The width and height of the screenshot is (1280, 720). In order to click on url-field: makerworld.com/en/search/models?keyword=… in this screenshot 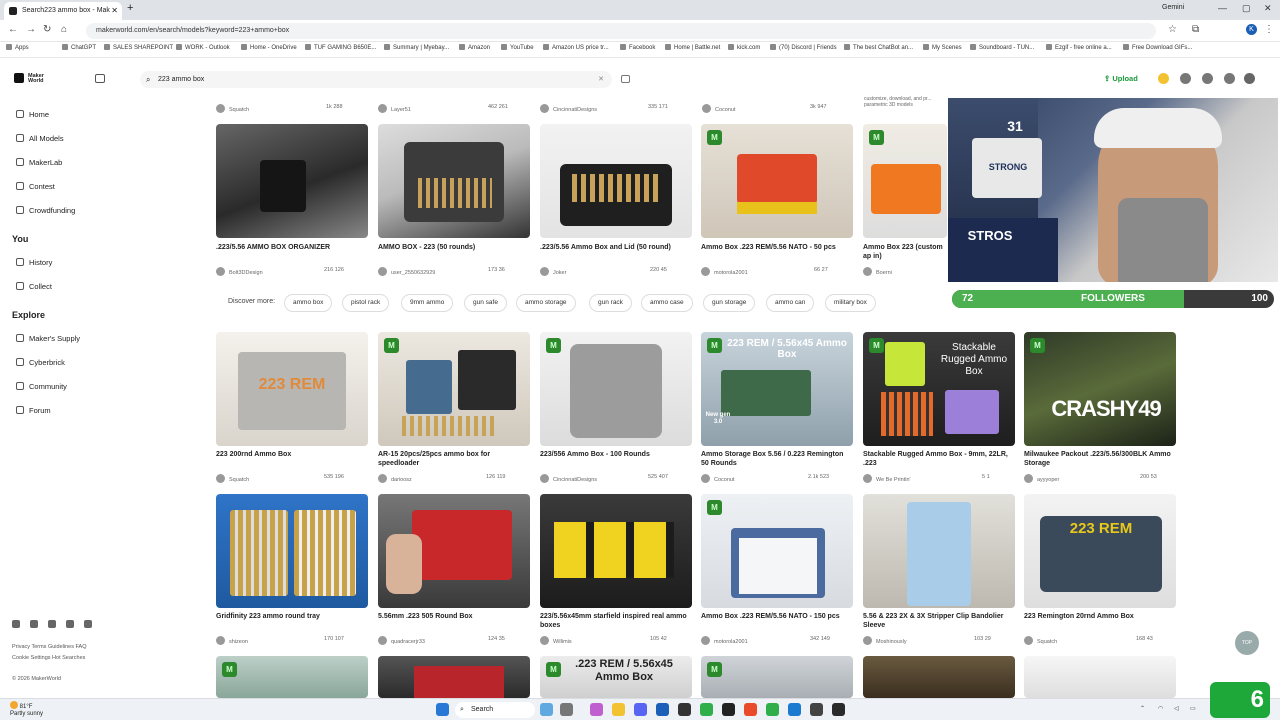, I will do `click(621, 31)`.